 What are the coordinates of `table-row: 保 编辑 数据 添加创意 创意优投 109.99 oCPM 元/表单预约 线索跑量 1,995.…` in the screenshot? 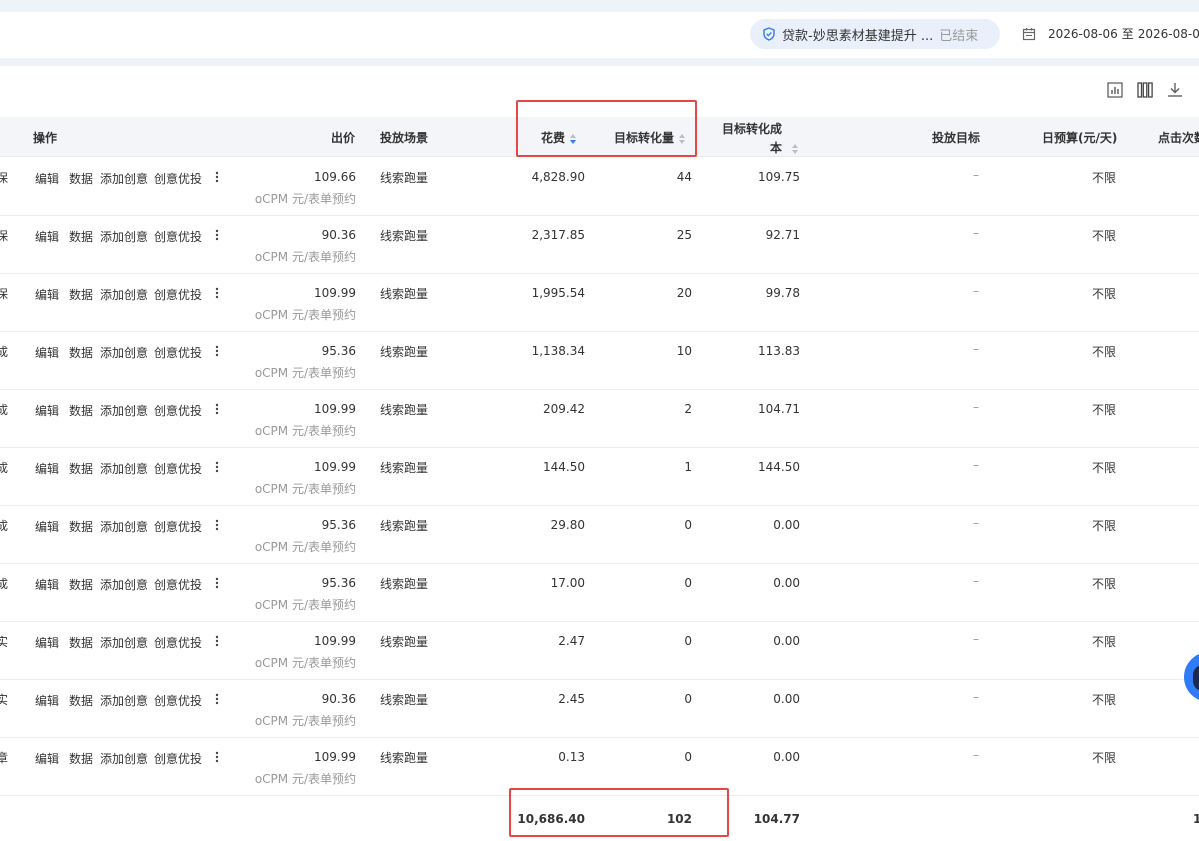 It's located at (599, 303).